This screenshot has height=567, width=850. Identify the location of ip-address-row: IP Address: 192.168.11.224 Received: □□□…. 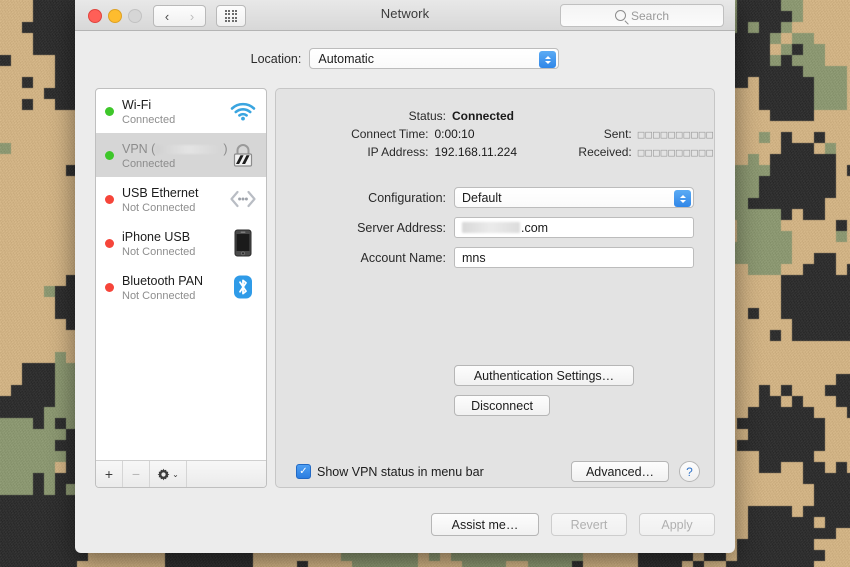
(495, 152).